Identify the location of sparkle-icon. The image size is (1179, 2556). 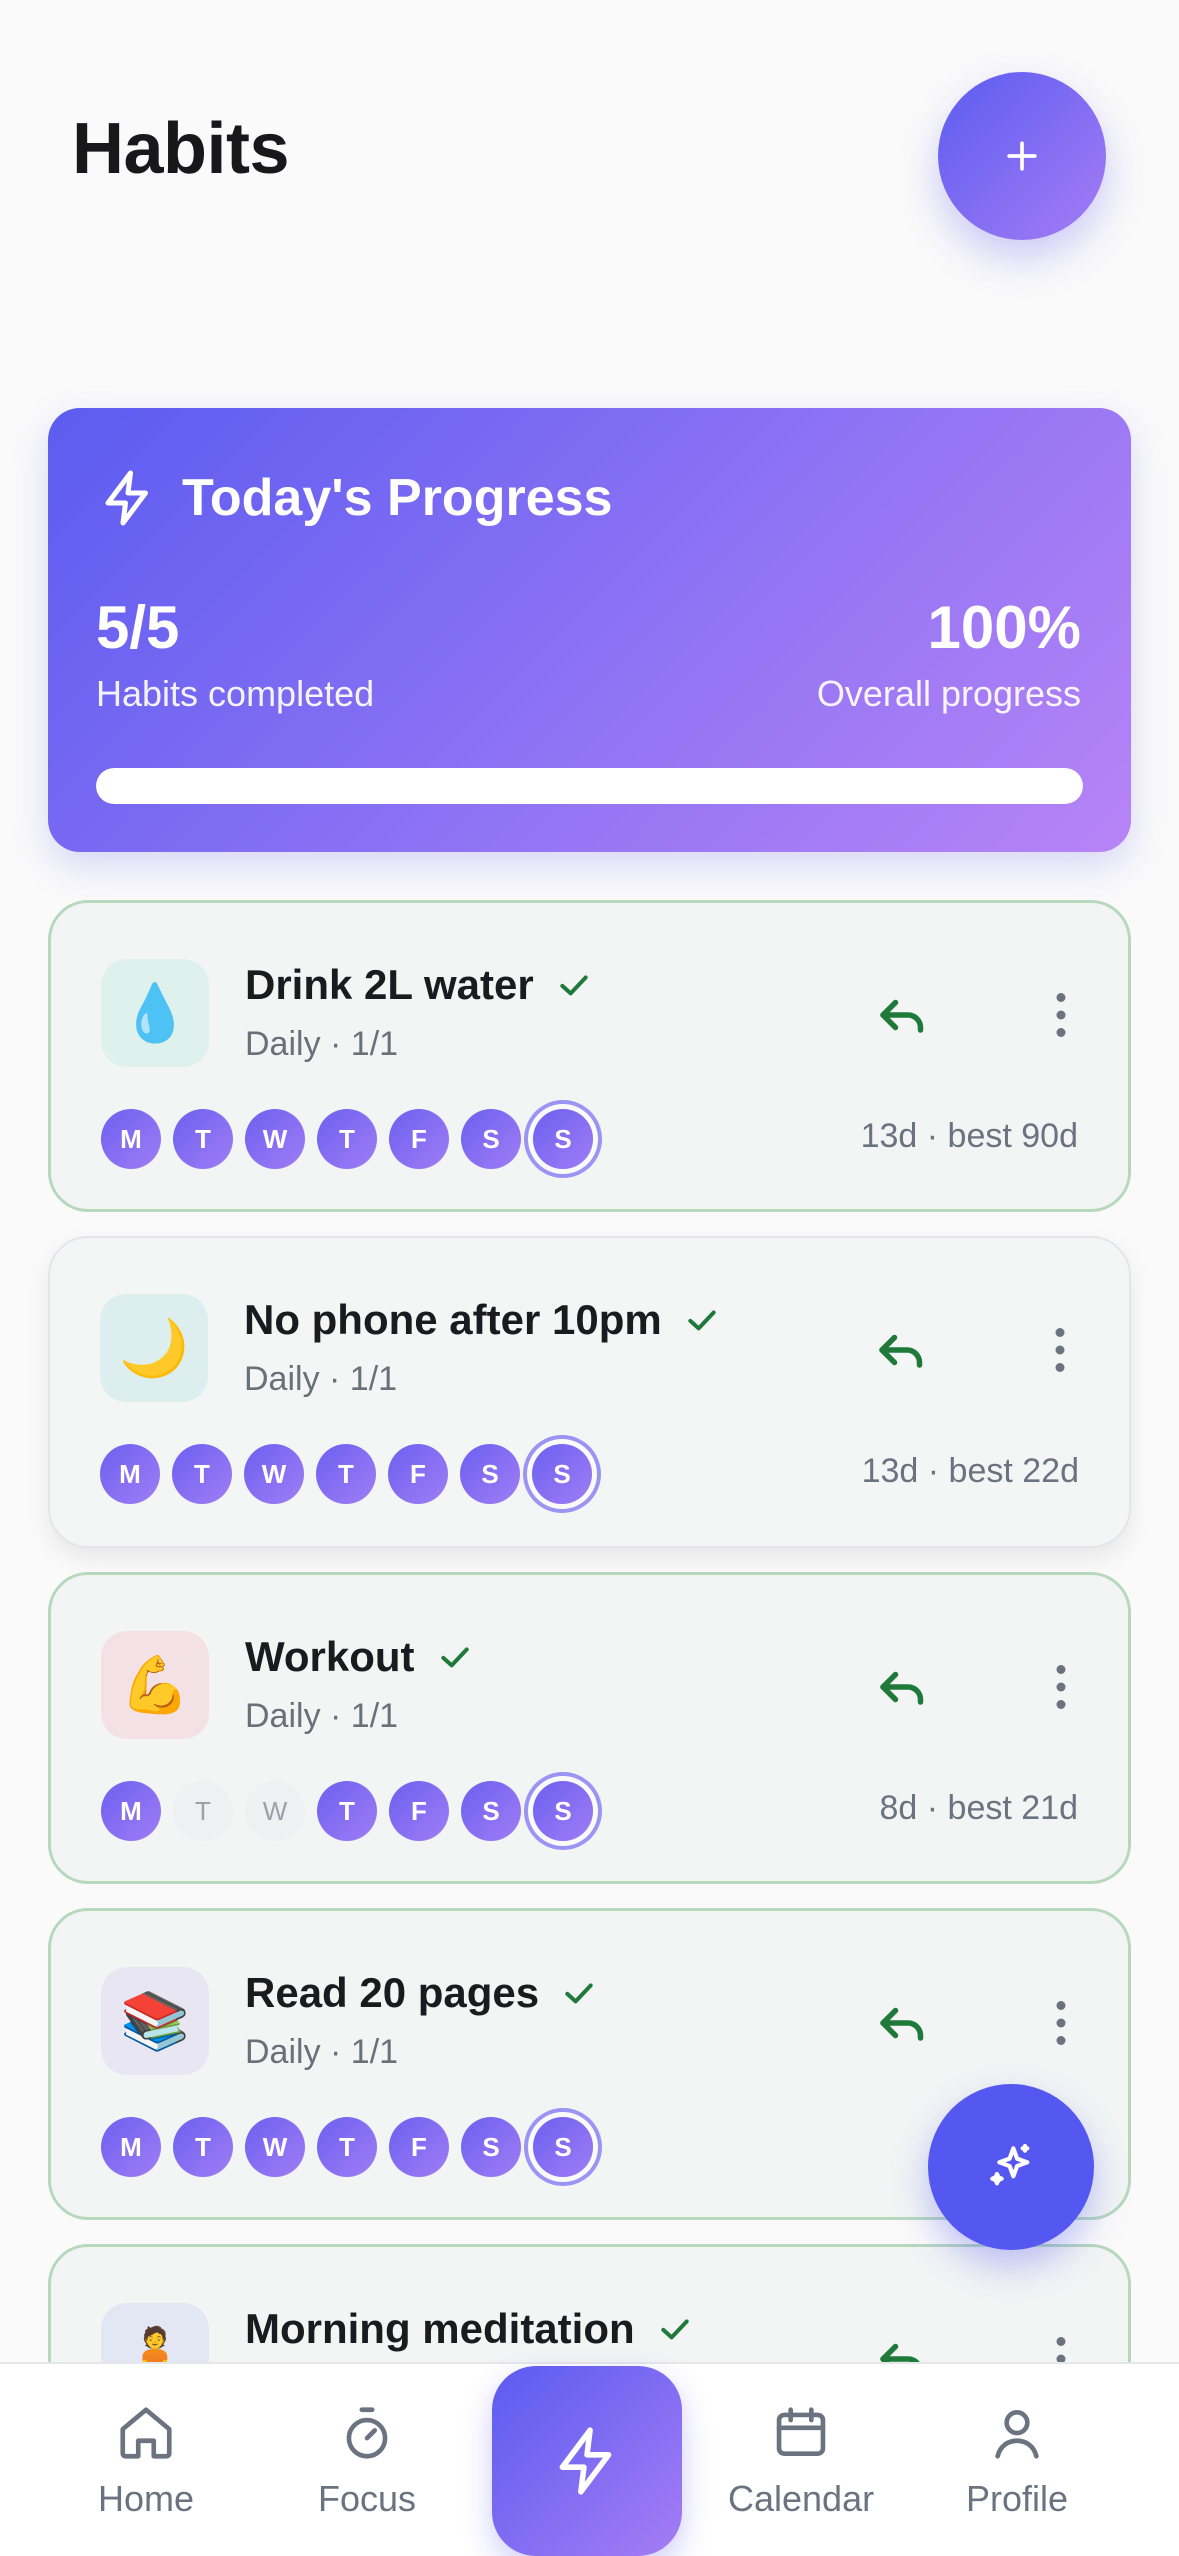
(1010, 2164).